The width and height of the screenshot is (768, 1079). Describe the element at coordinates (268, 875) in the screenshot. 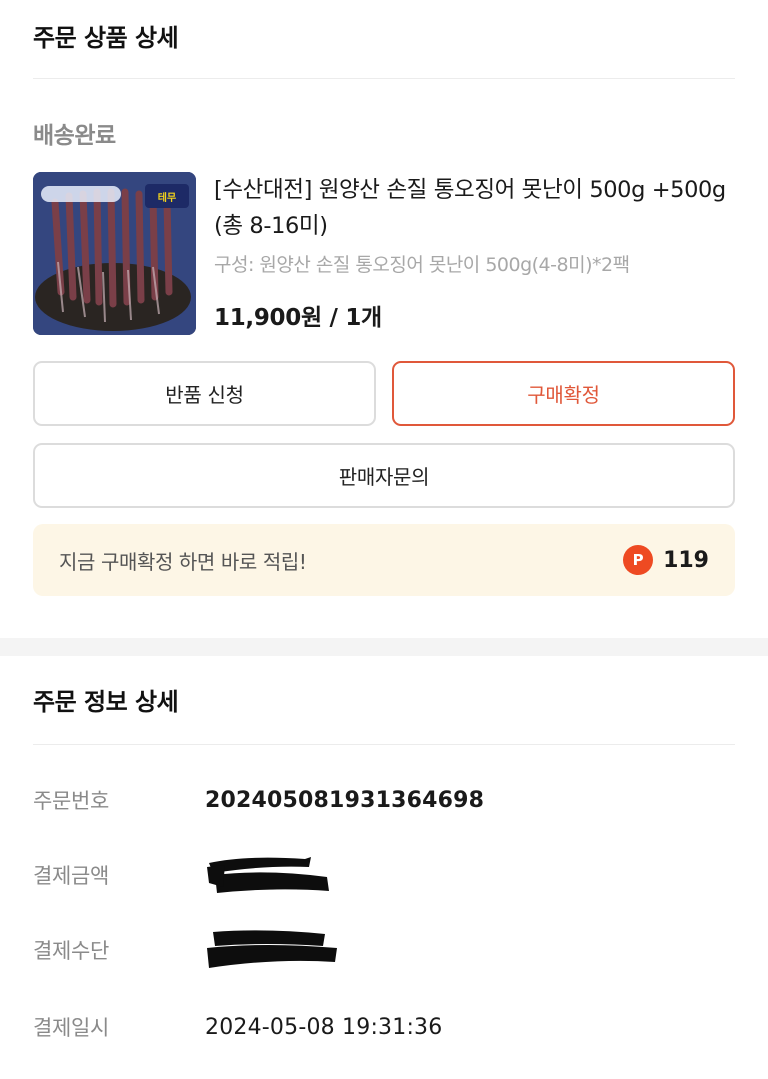

I see `redacted-amount` at that location.